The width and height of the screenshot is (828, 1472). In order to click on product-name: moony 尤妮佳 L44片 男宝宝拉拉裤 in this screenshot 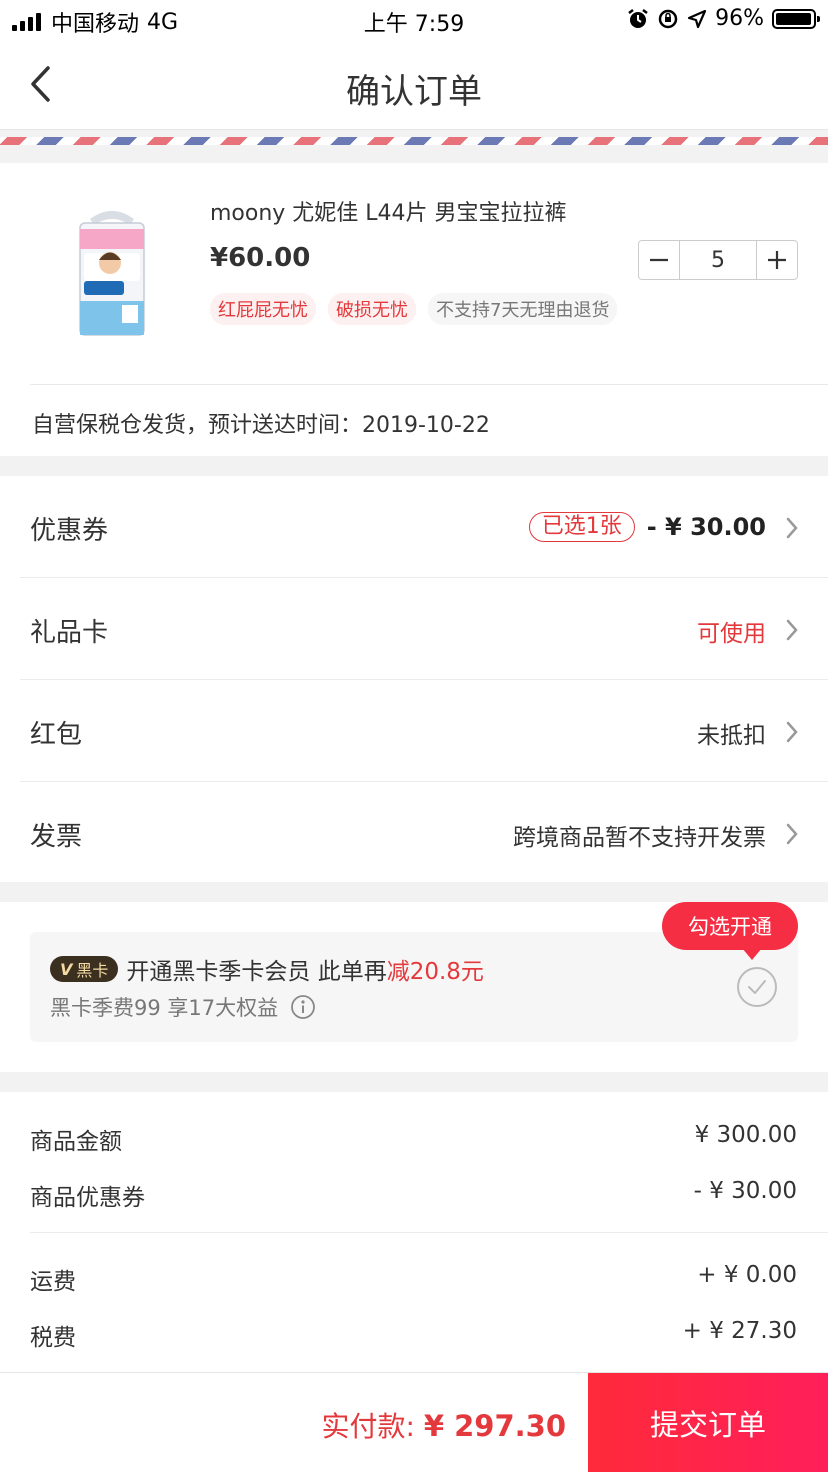, I will do `click(388, 211)`.